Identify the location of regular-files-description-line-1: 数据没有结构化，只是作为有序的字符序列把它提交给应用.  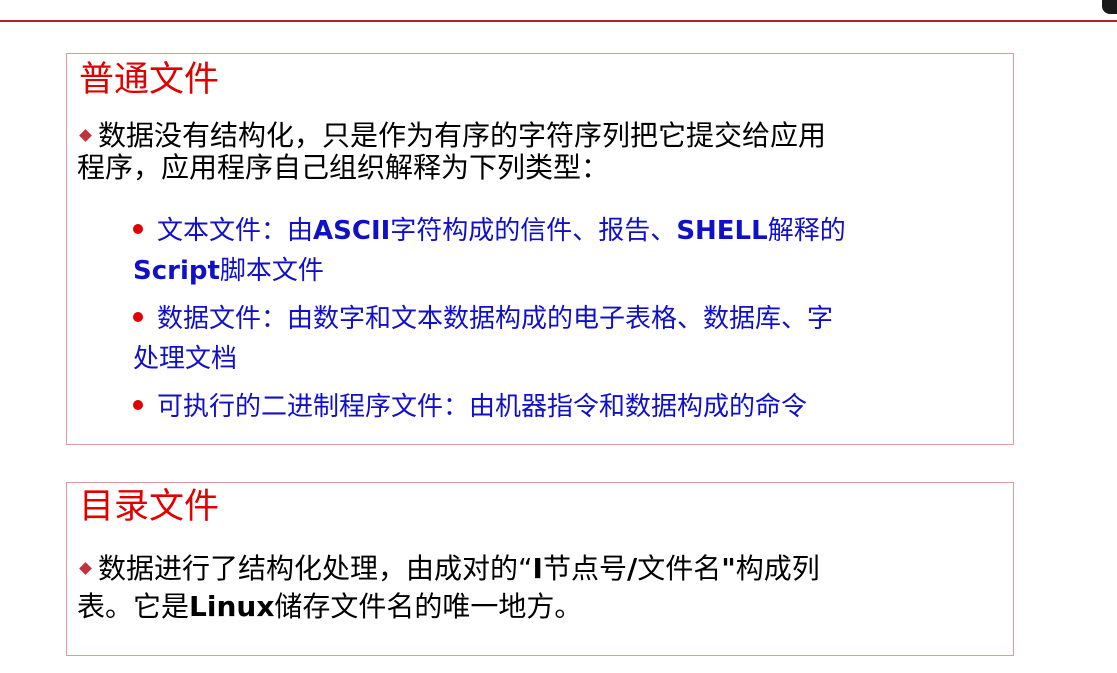
(451, 136).